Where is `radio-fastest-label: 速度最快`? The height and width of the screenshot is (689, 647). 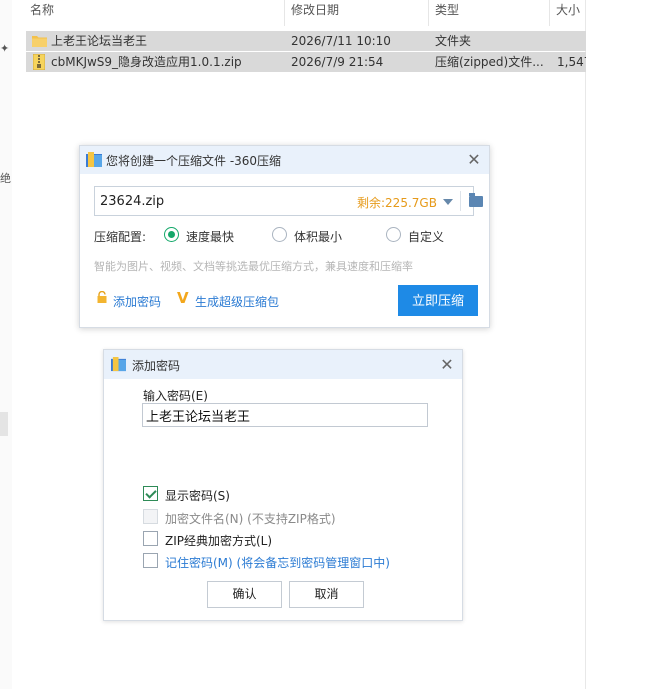 radio-fastest-label: 速度最快 is located at coordinates (210, 236).